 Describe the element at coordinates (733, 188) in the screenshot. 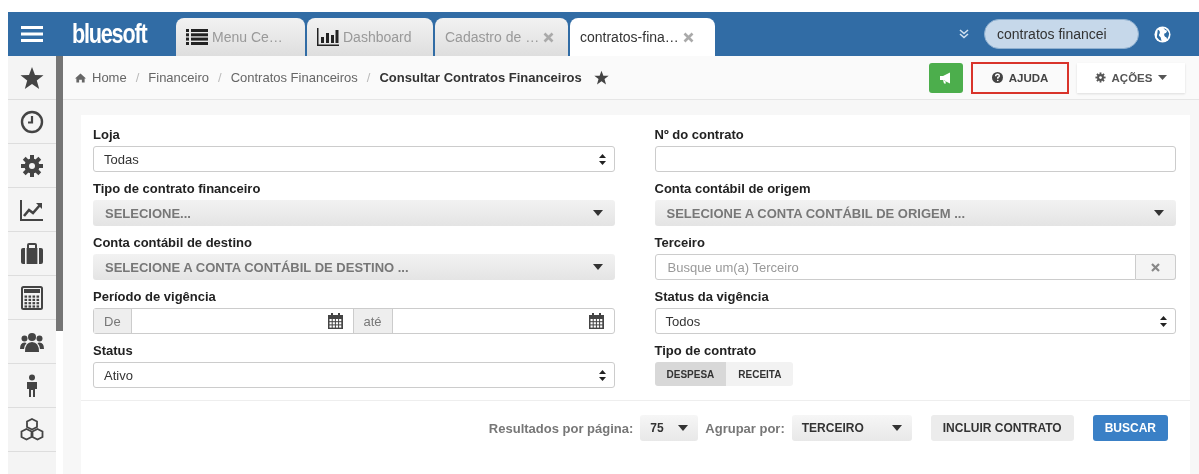

I see `field-label: Conta contábil de origem` at that location.